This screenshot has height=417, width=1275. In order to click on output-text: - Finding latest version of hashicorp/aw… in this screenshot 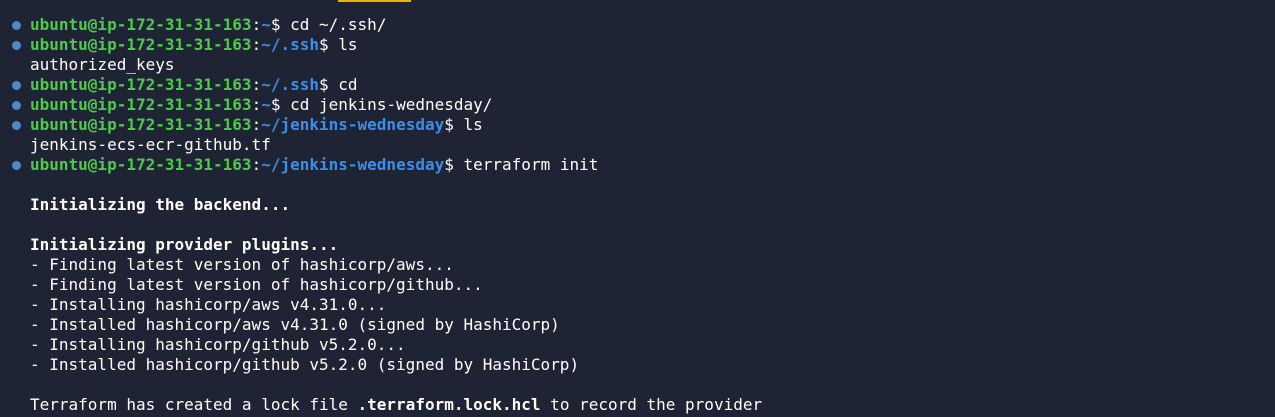, I will do `click(242, 264)`.